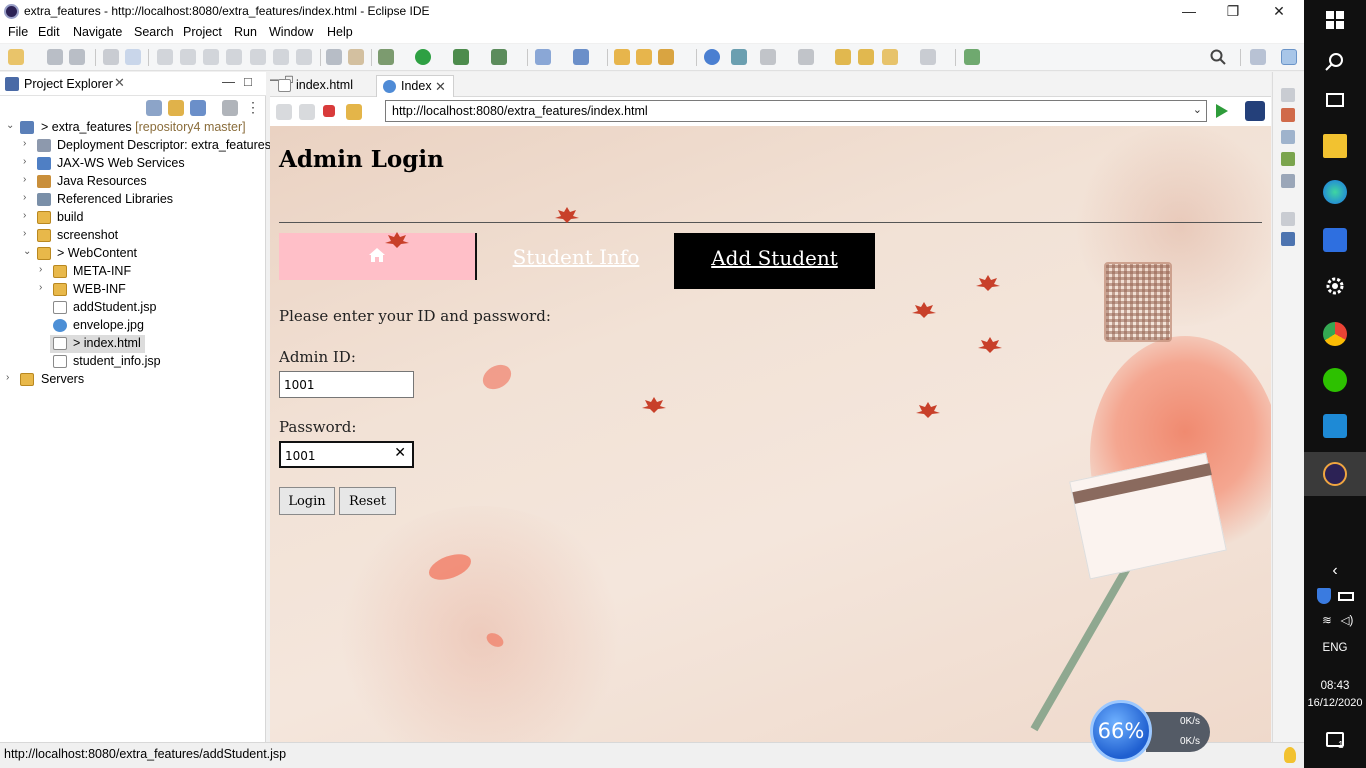 This screenshot has height=768, width=1366. I want to click on skip-breakpoints-icon, so click(133, 57).